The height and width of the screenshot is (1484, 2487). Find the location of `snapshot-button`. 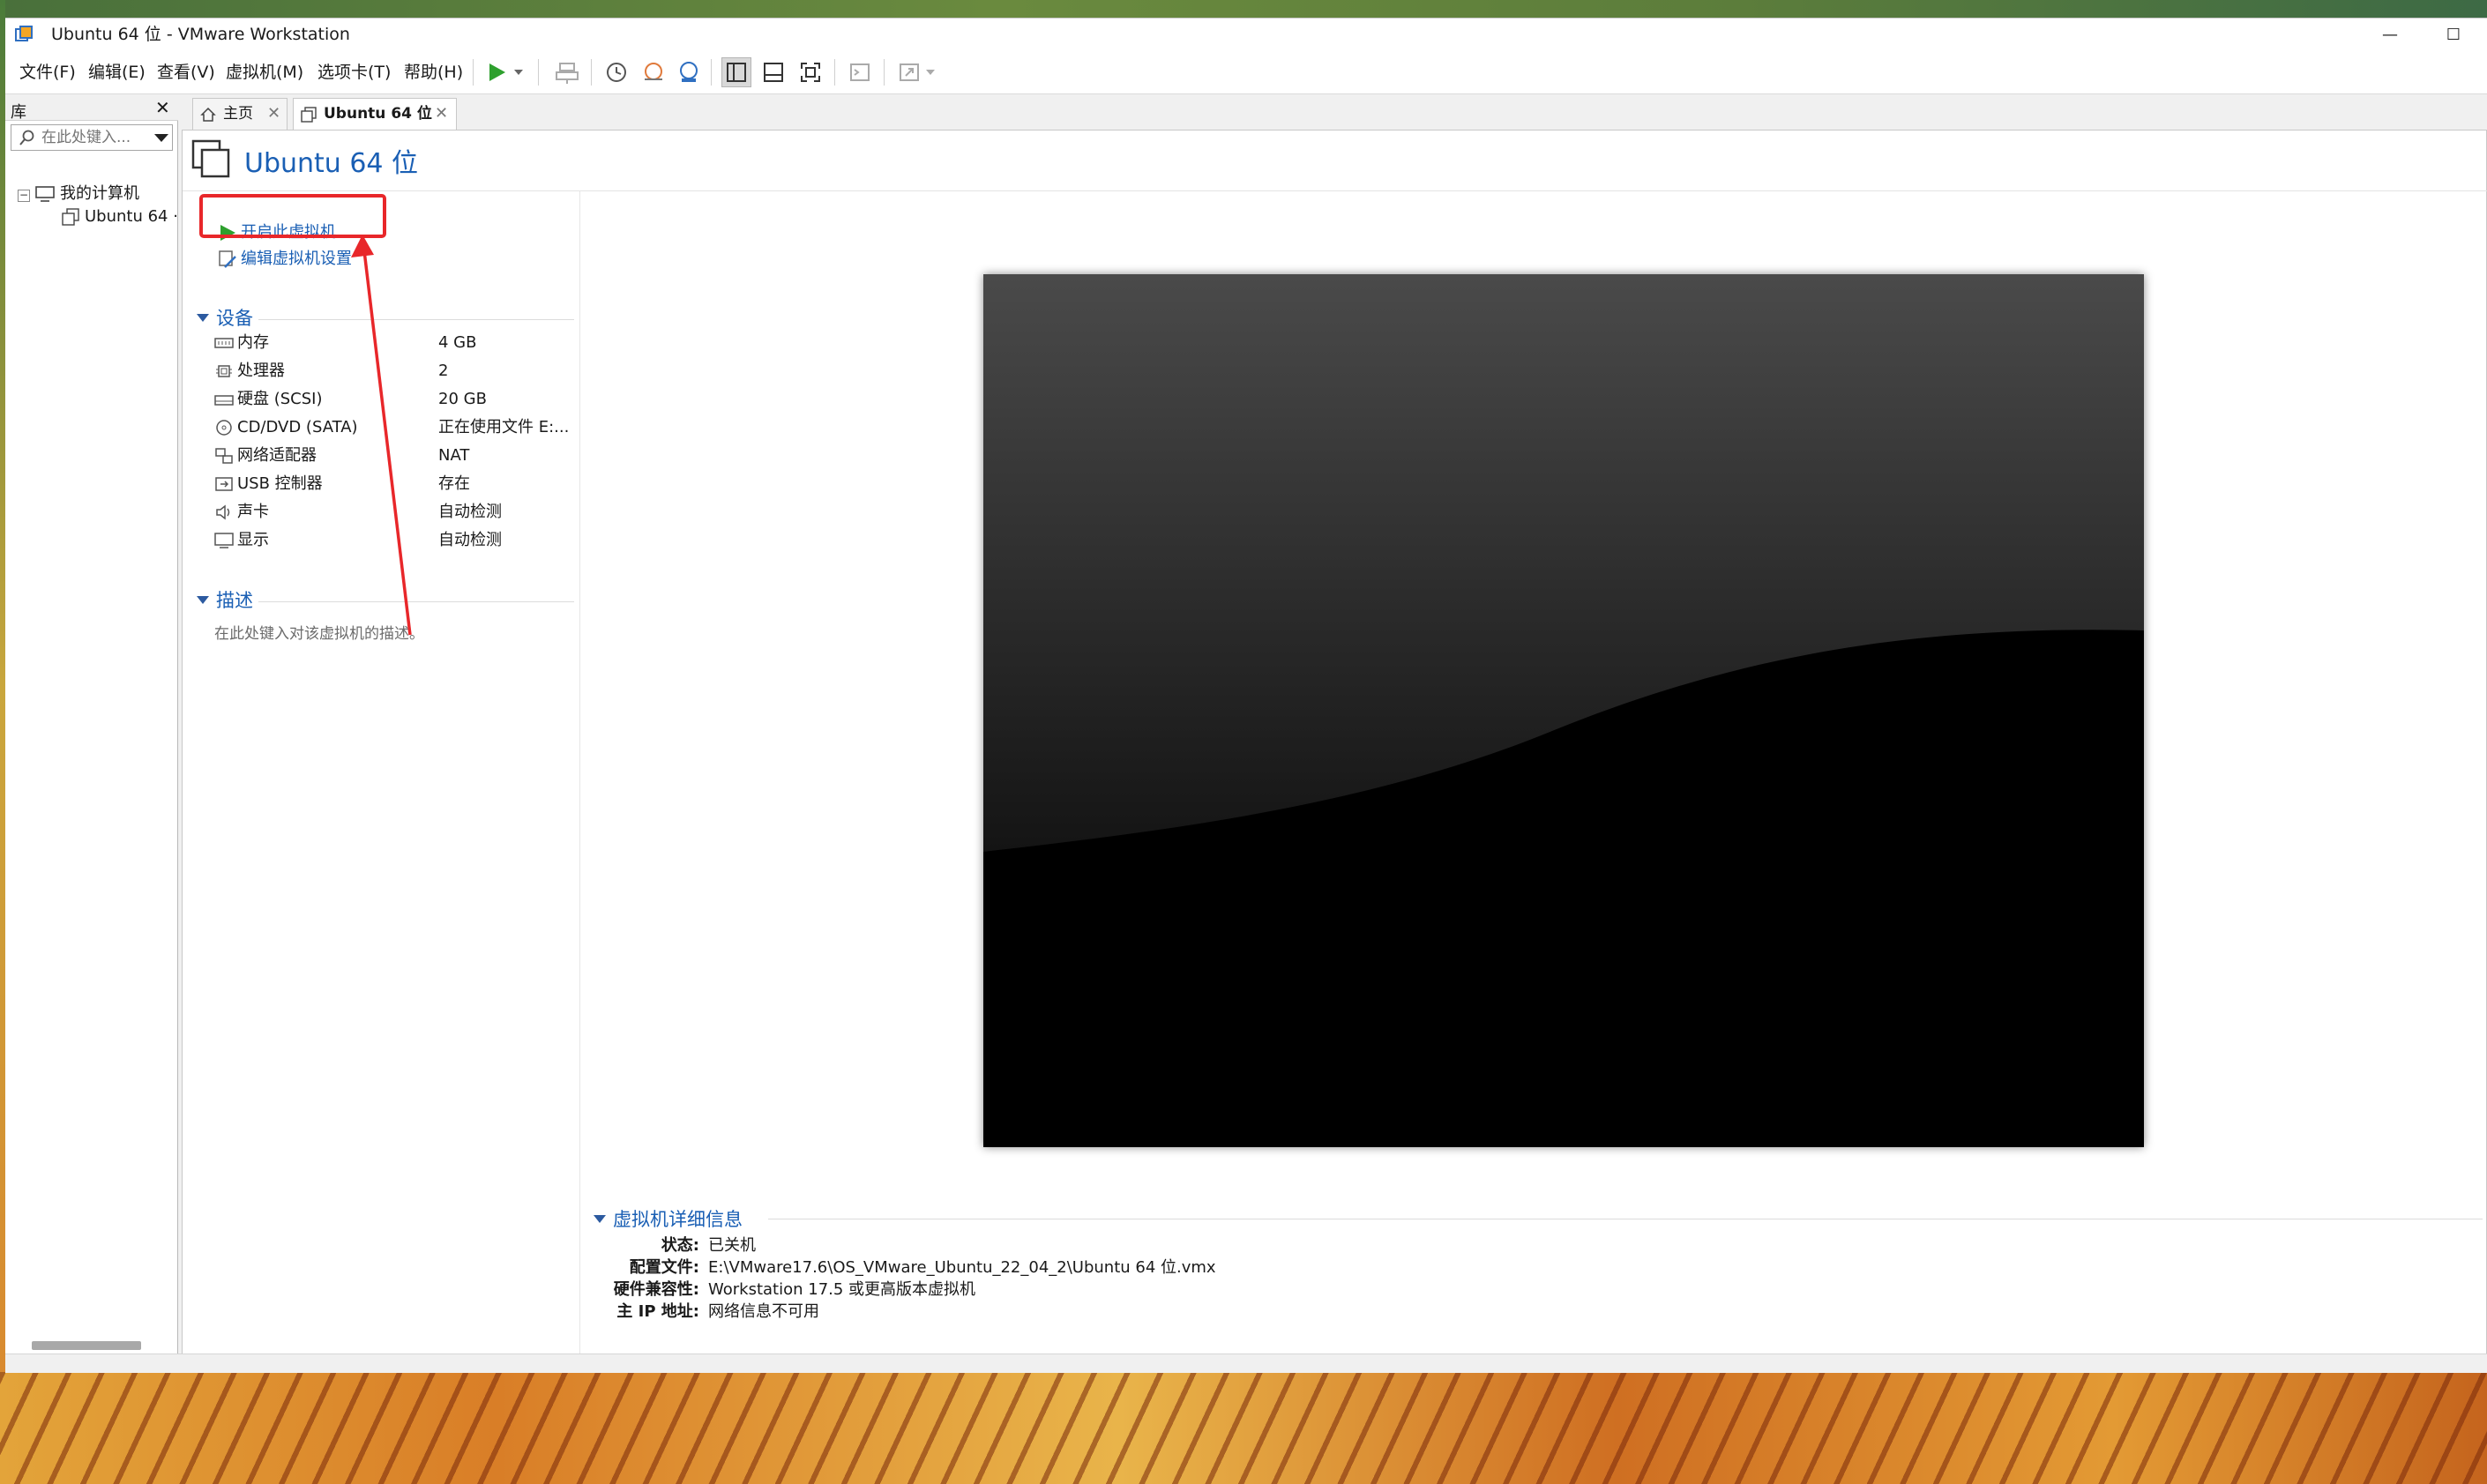

snapshot-button is located at coordinates (616, 72).